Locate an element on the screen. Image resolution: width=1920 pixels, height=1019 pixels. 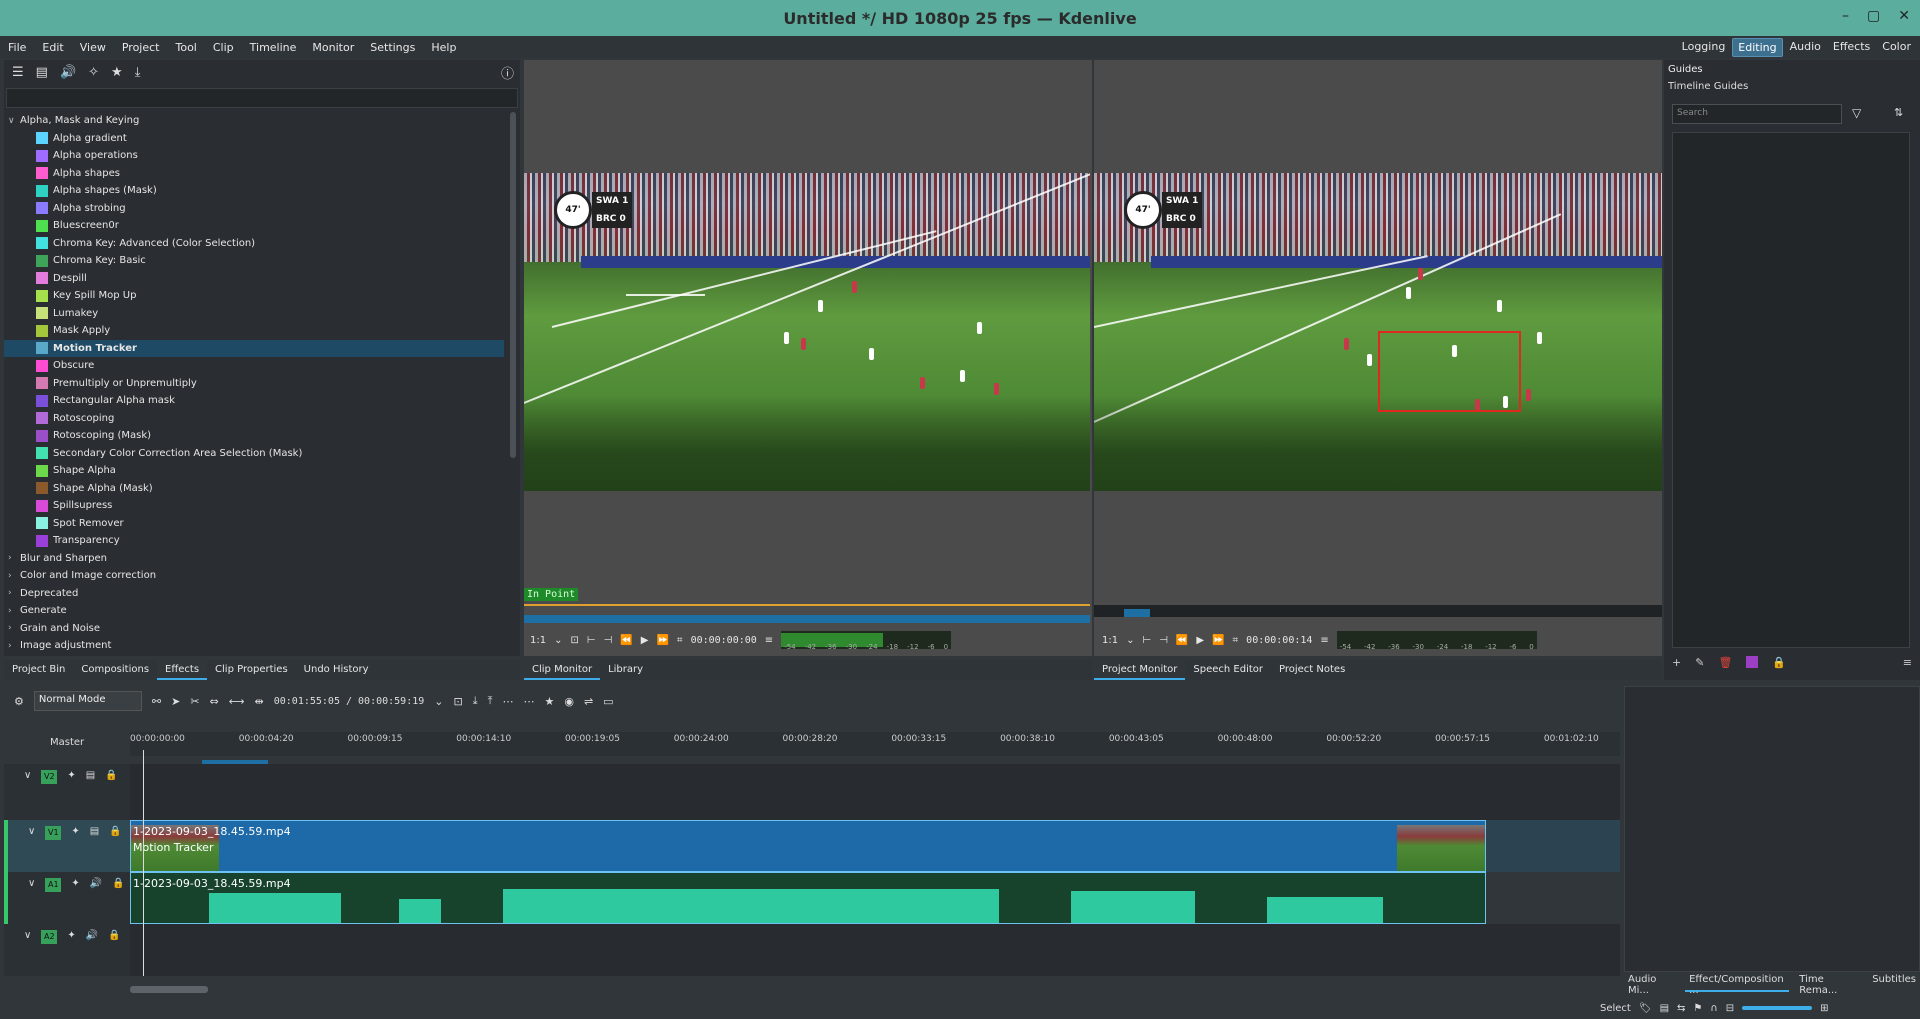
effect-item: Rotoscoping (Mask) is located at coordinates (254, 436).